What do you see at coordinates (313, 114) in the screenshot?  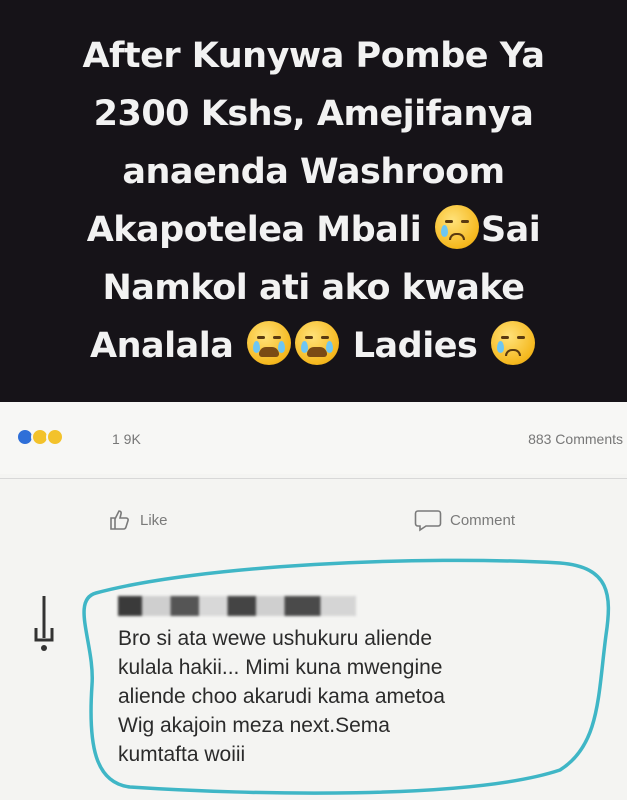 I see `post-line: 2300 Kshs, Amejifanya` at bounding box center [313, 114].